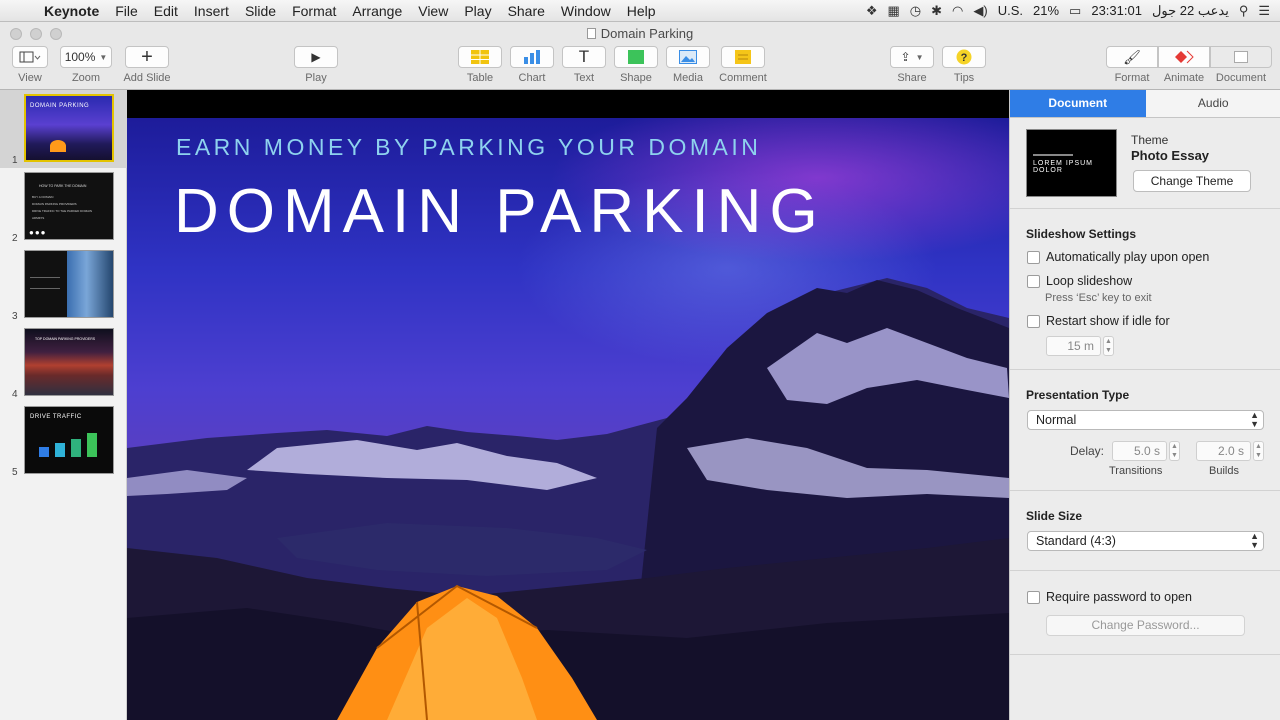 The height and width of the screenshot is (720, 1280). Describe the element at coordinates (63, 285) in the screenshot. I see `slide-thumbnail-3: 3` at that location.